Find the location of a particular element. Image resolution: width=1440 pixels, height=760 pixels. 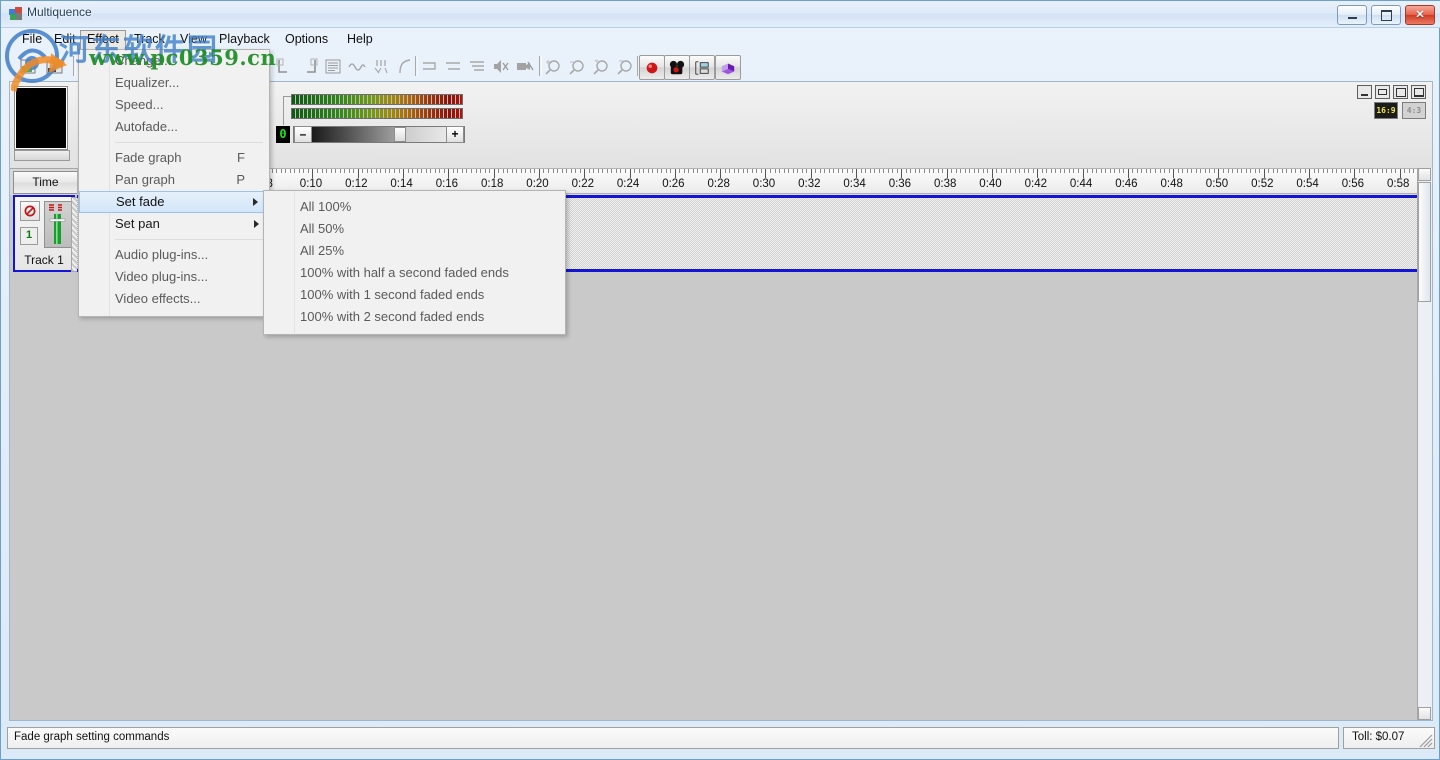

join-icon is located at coordinates (429, 66).